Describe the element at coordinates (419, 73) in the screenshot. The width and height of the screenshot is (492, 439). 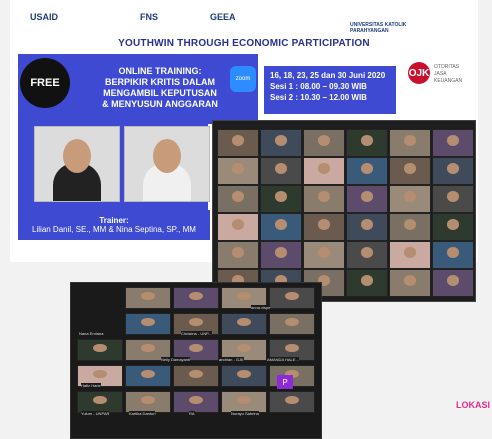
I see `ojk-mark: OJK` at that location.